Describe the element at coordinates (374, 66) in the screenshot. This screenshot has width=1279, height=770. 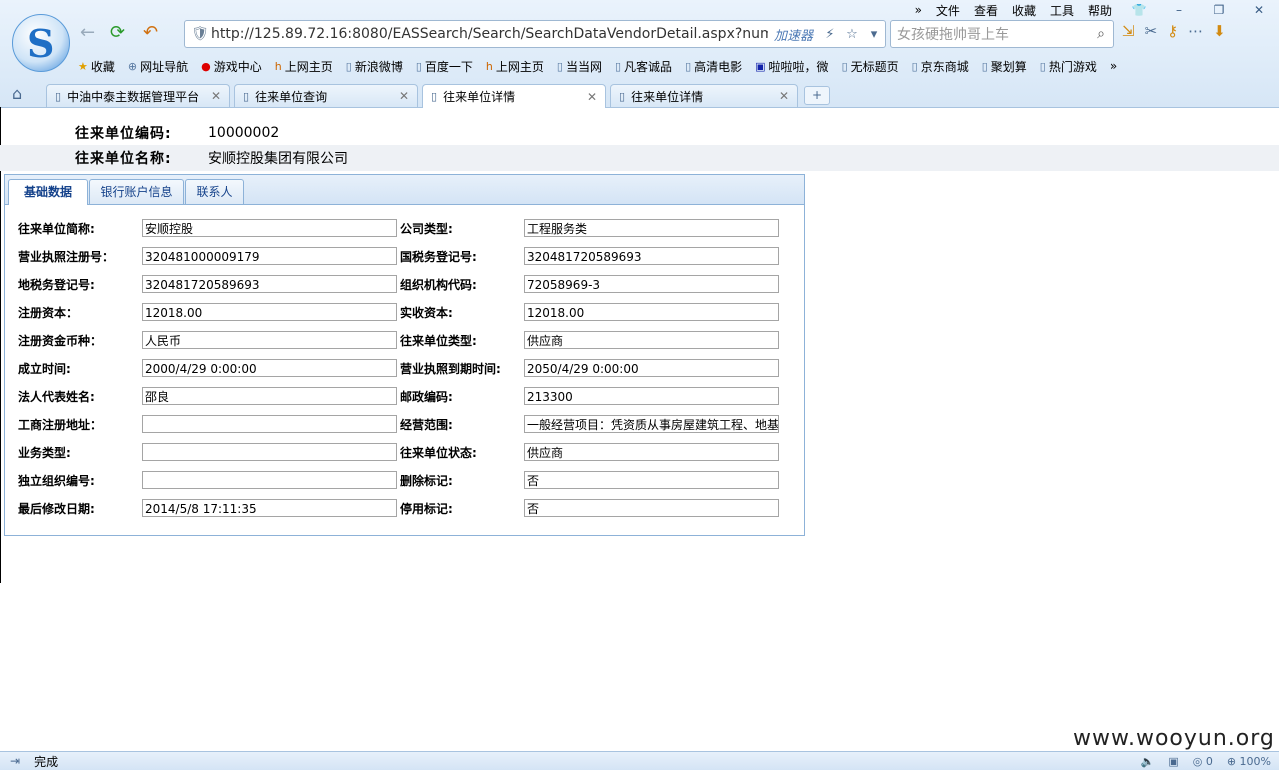
I see `bookmark-item: ▯ 新浪微博` at that location.